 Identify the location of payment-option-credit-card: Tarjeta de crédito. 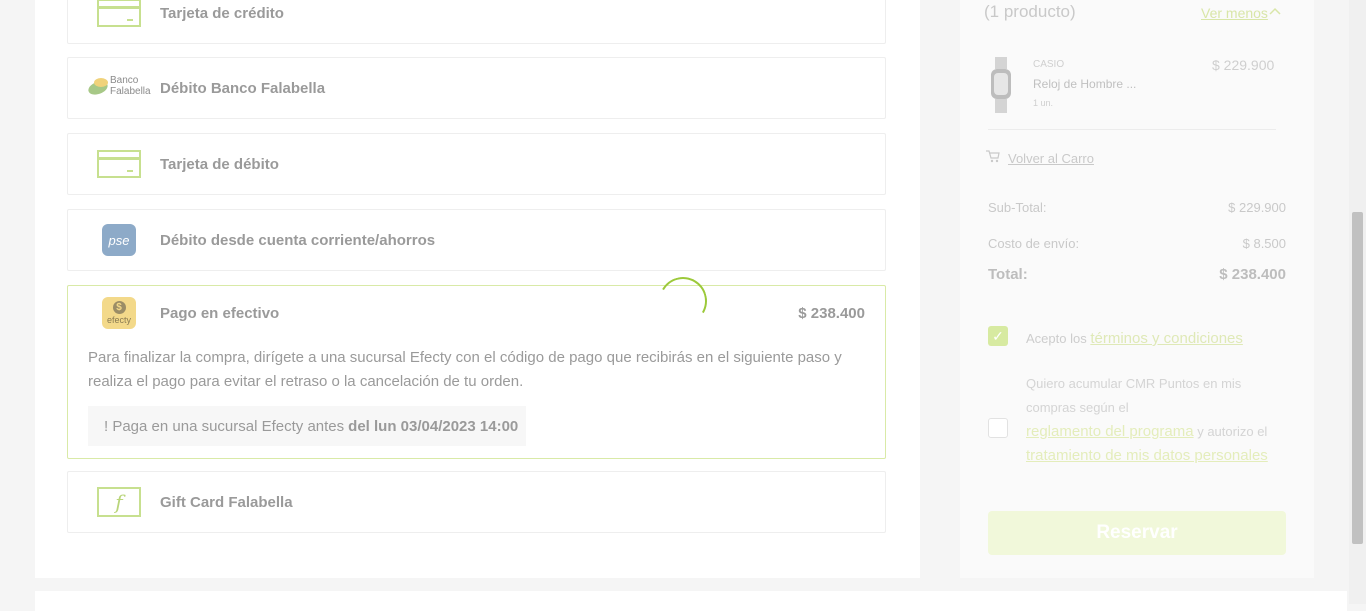
(476, 22).